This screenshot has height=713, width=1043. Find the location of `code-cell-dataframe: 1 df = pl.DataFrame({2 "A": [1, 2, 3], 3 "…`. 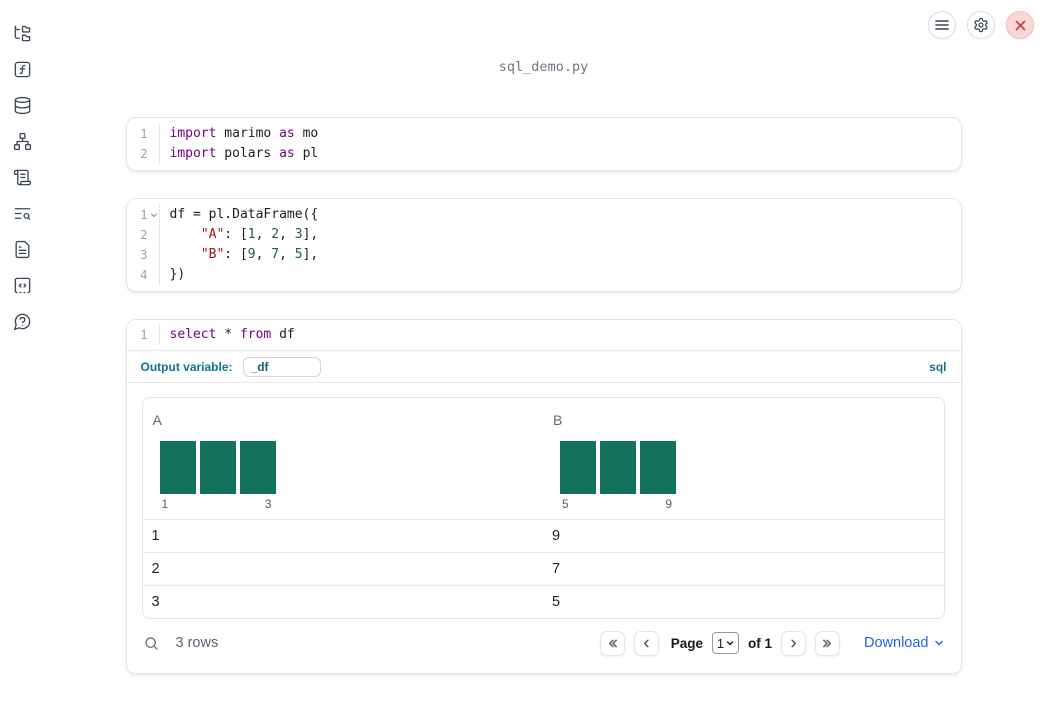

code-cell-dataframe: 1 df = pl.DataFrame({2 "A": [1, 2, 3], 3 "… is located at coordinates (543, 245).